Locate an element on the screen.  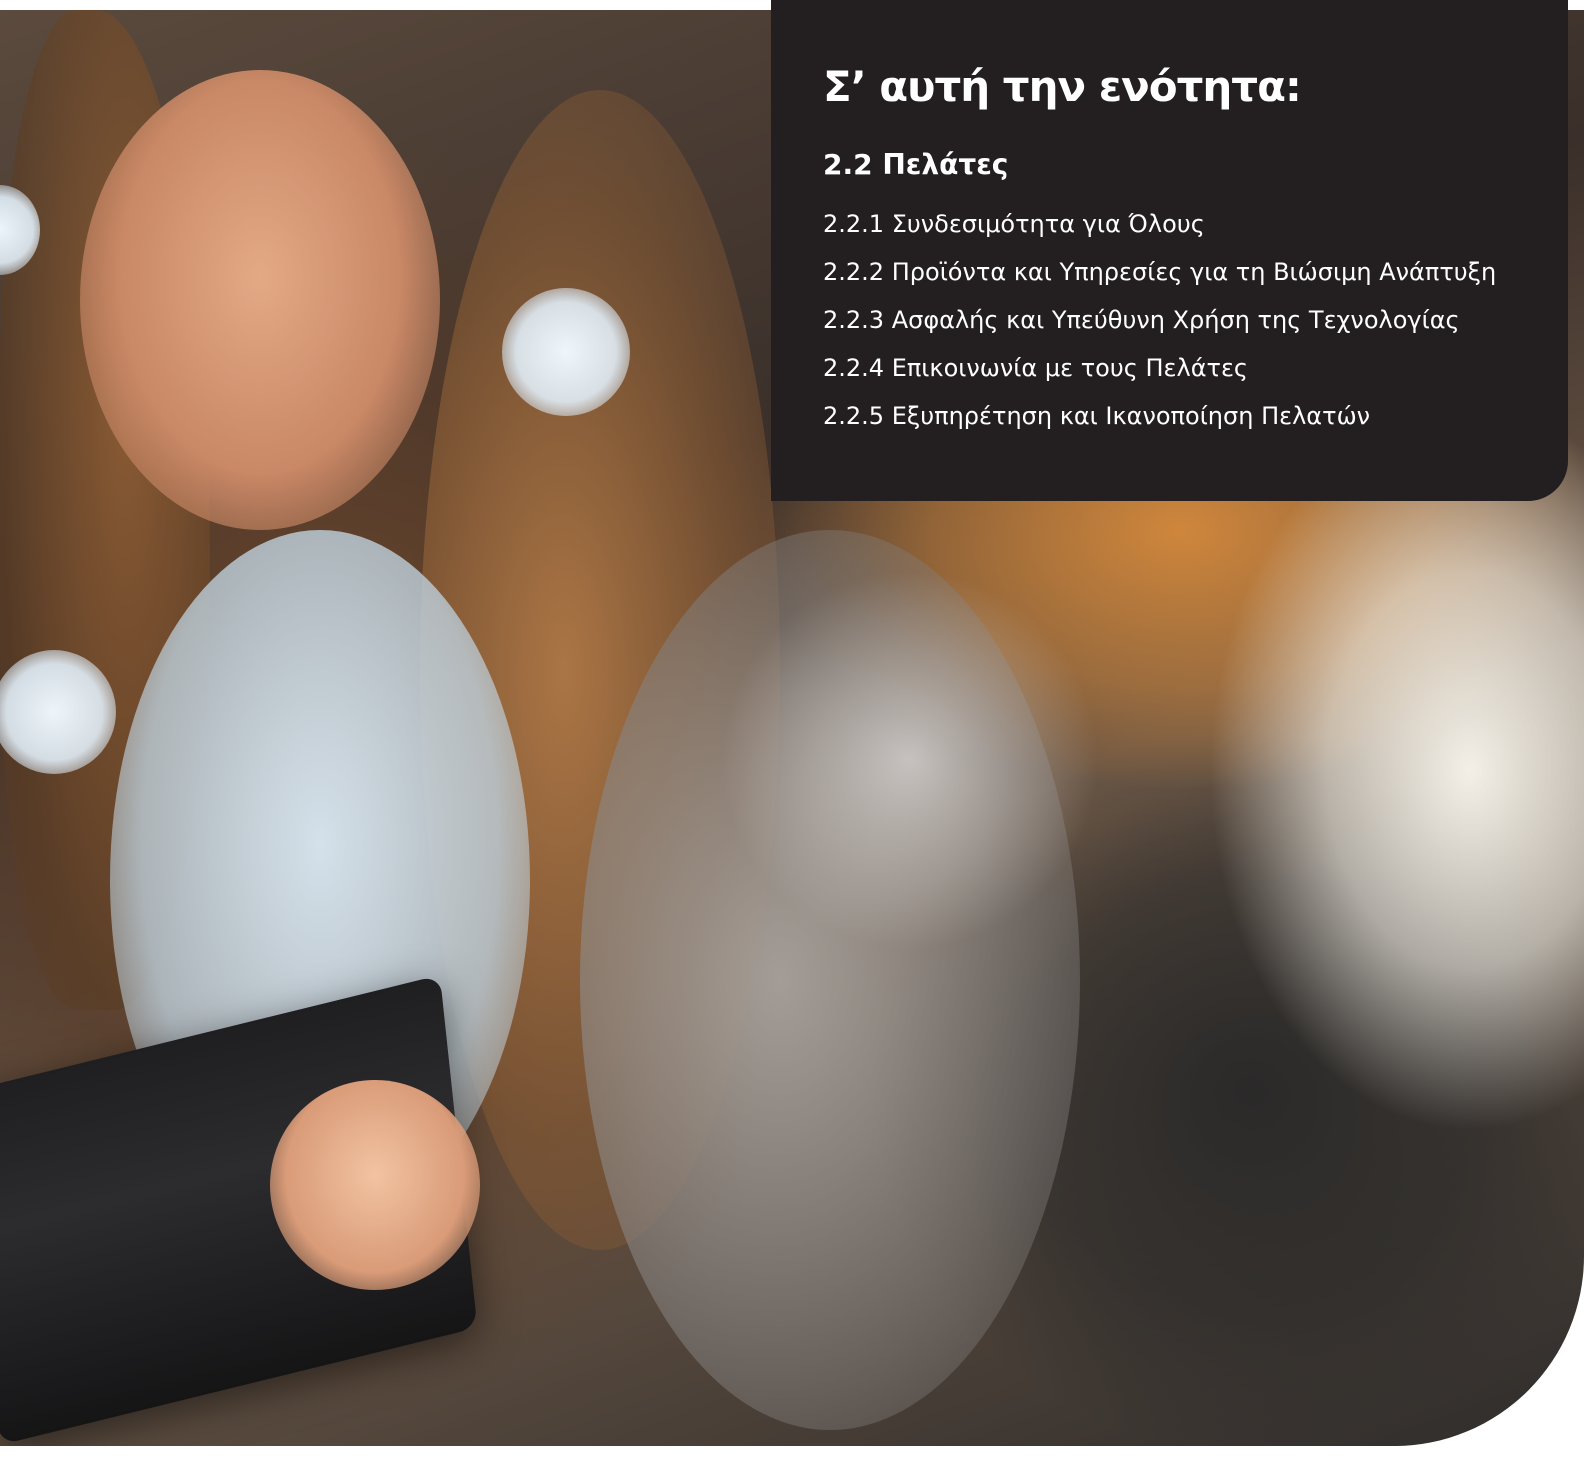
face is located at coordinates (260, 300).